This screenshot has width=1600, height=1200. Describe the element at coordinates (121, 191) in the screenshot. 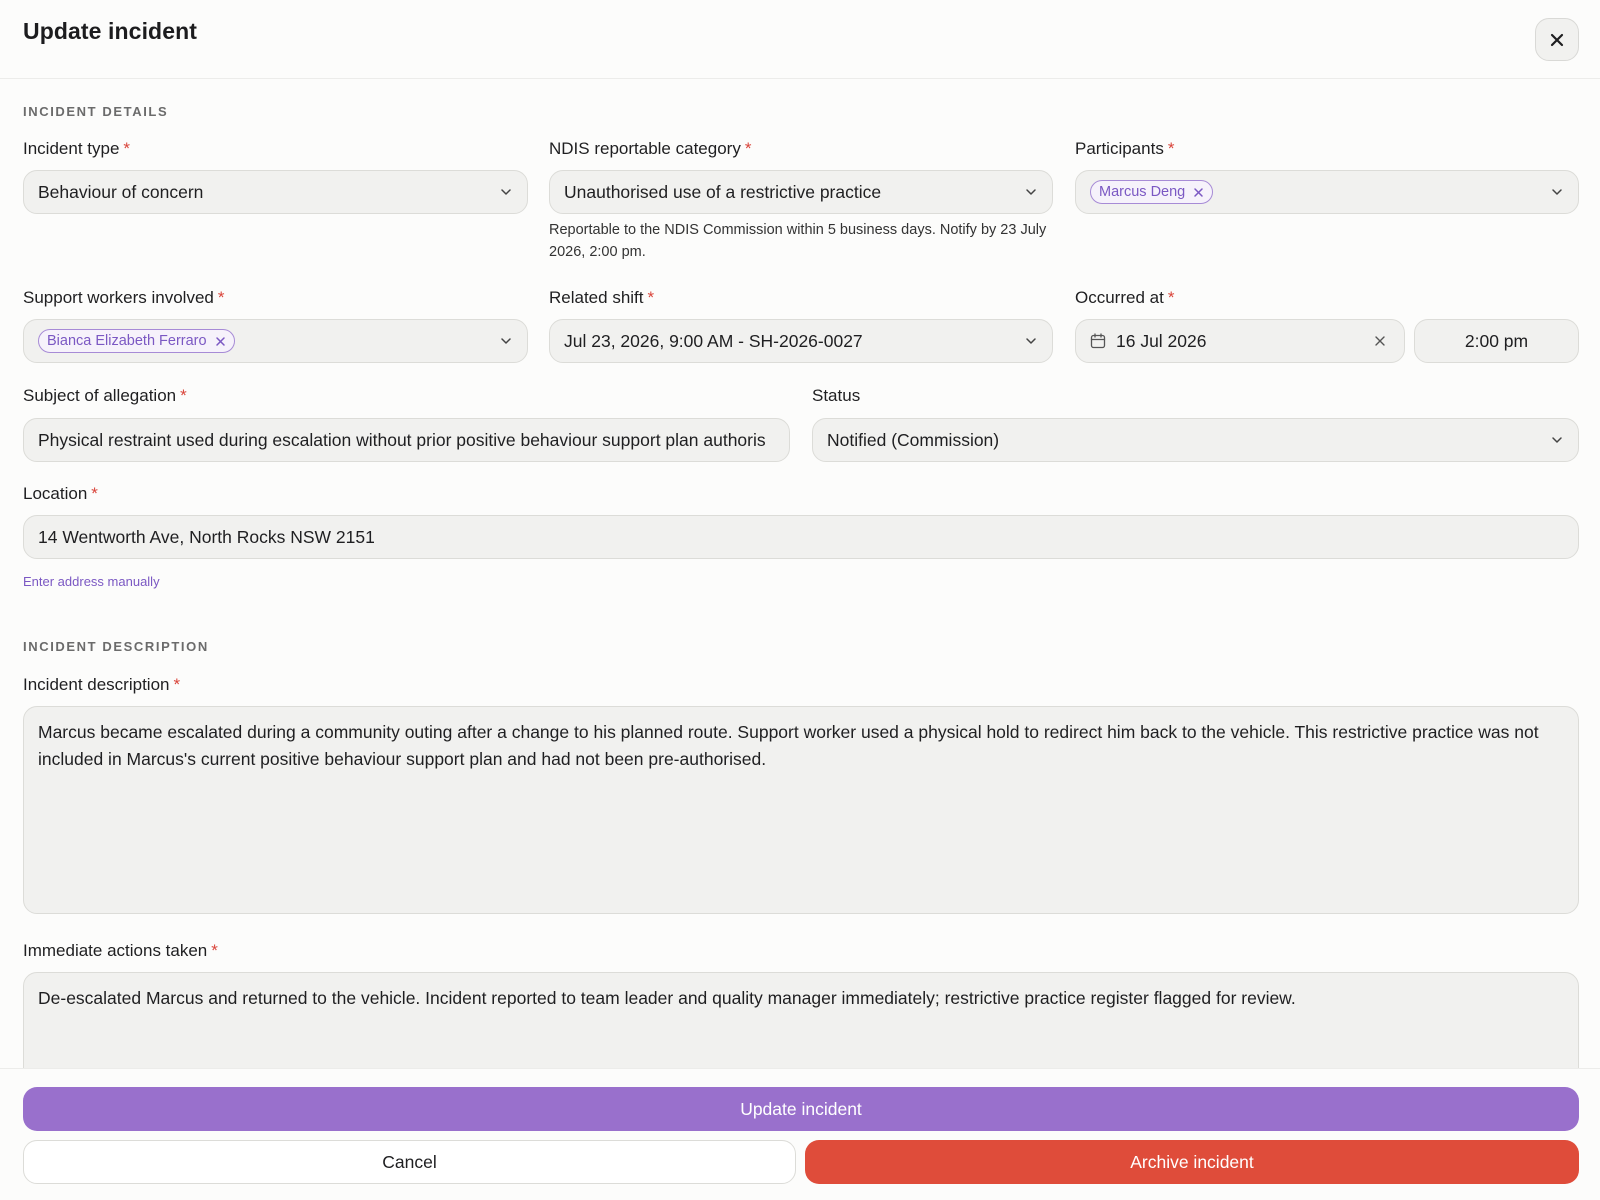

I see `incident-type-value: Behaviour of concern` at that location.